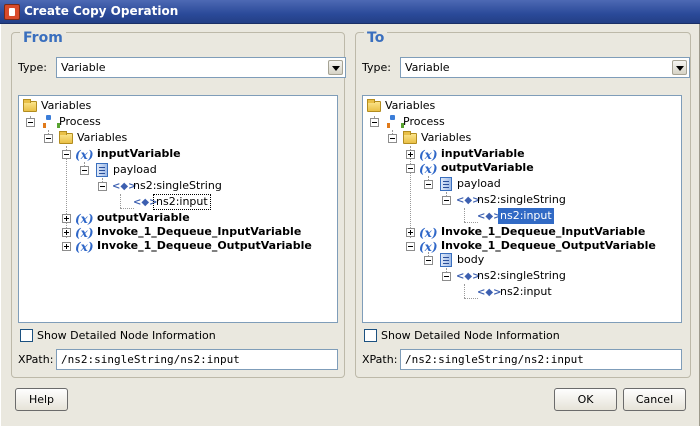 This screenshot has width=700, height=426. I want to click on cancel-button: Cancel, so click(654, 399).